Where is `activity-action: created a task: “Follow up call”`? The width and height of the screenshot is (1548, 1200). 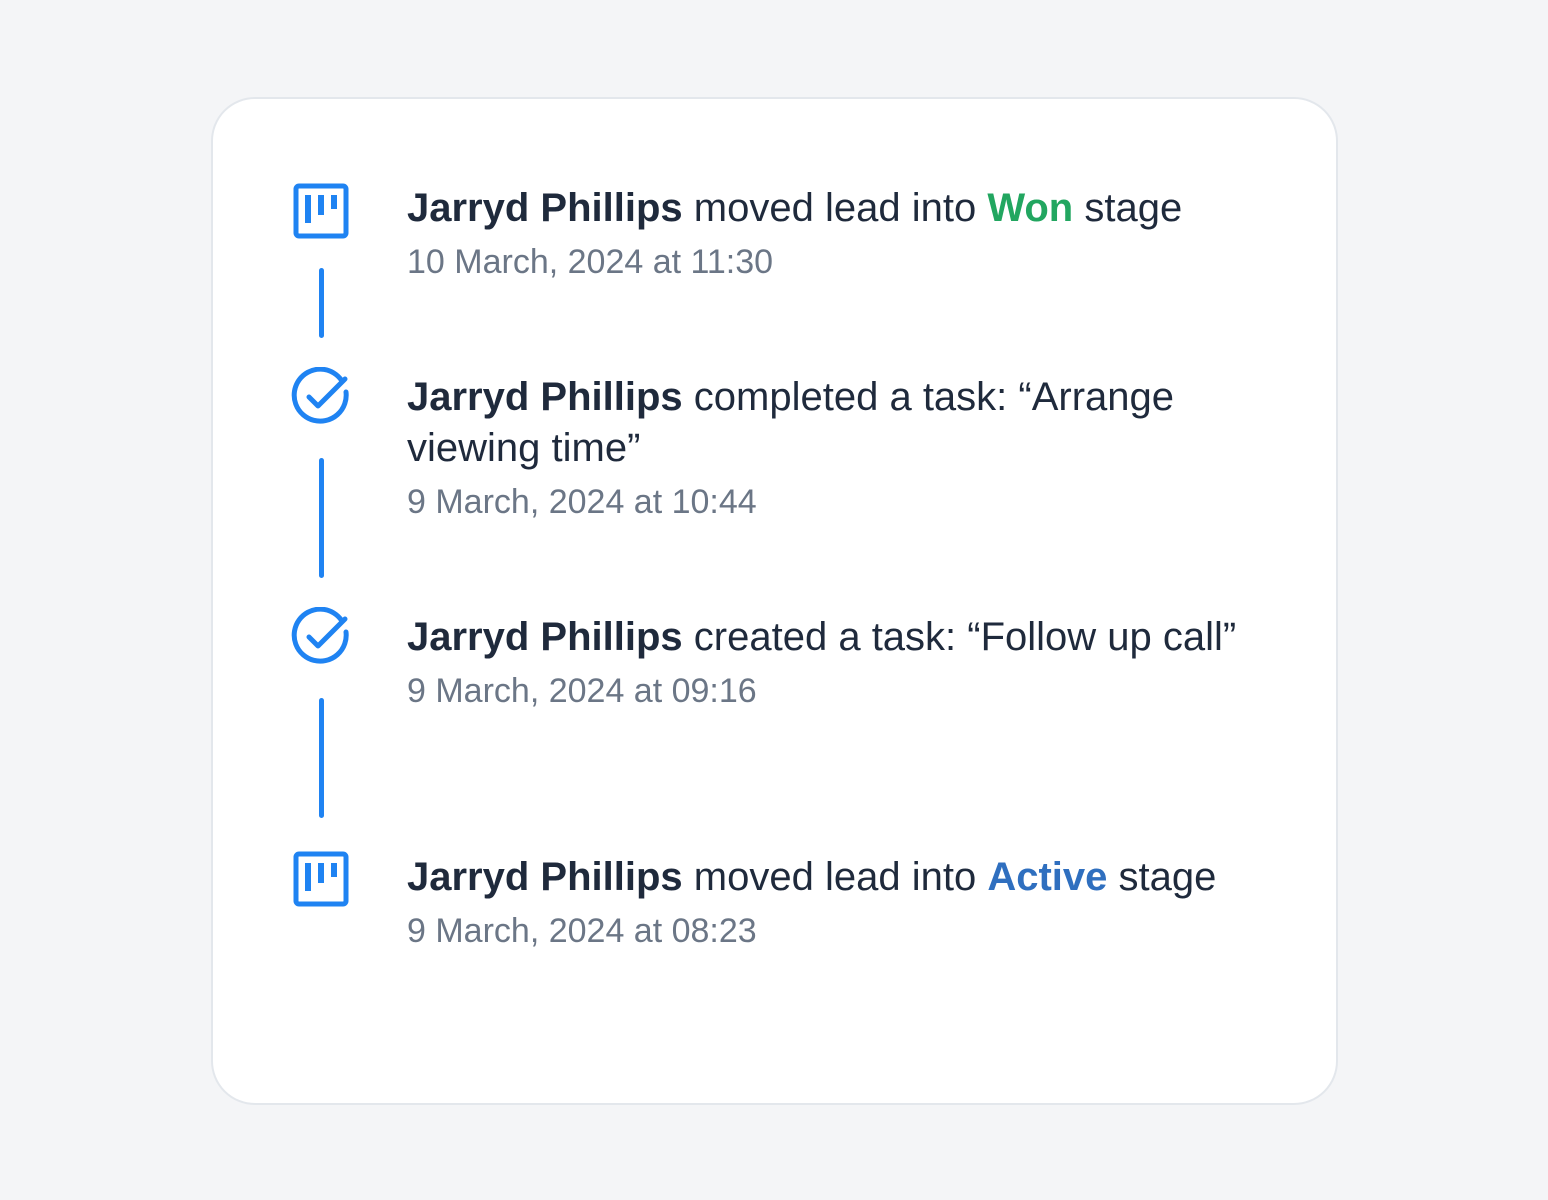
activity-action: created a task: “Follow up call” is located at coordinates (965, 637).